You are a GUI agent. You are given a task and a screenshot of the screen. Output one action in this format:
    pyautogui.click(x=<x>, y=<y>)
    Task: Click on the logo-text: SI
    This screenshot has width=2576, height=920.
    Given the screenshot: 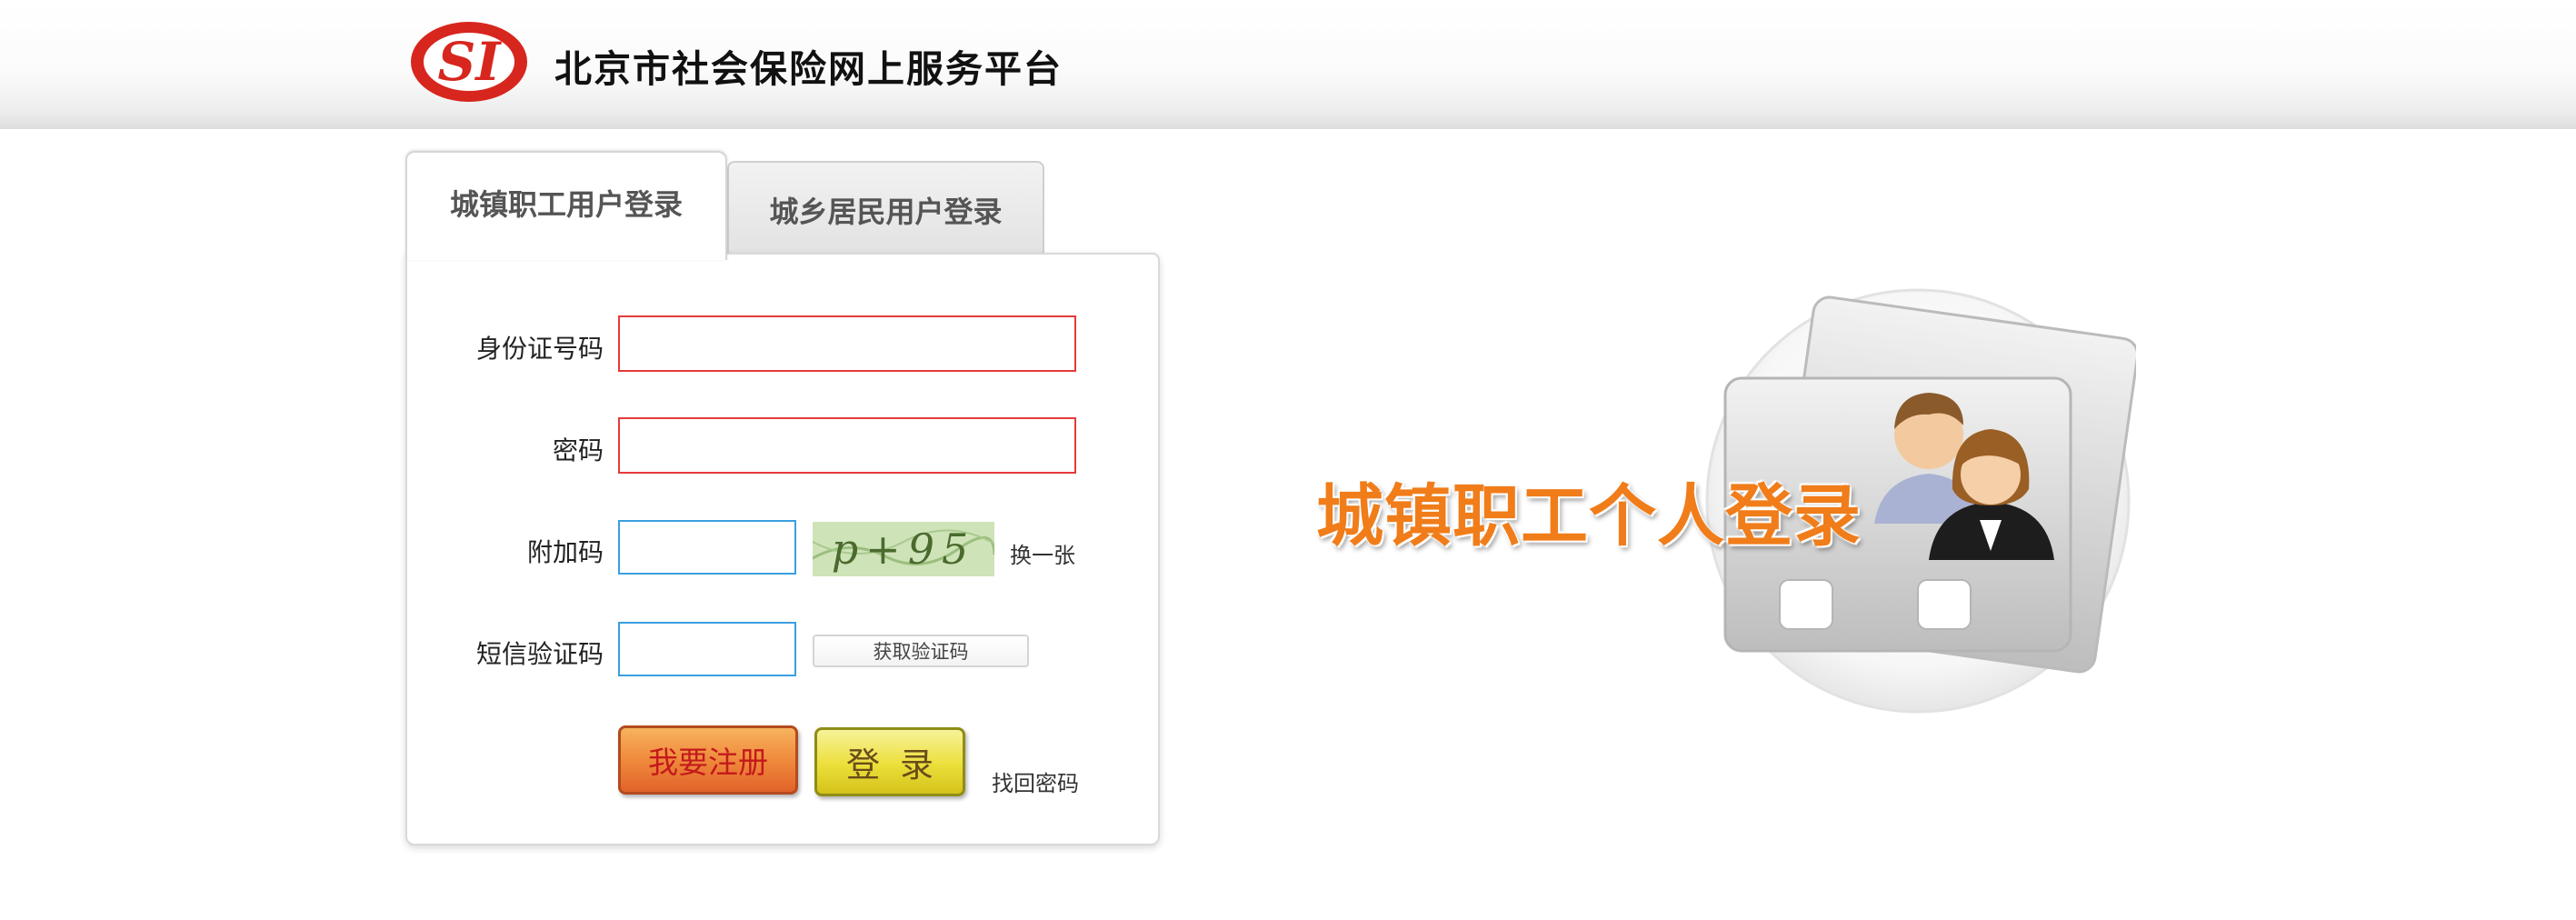 What is the action you would take?
    pyautogui.click(x=469, y=62)
    